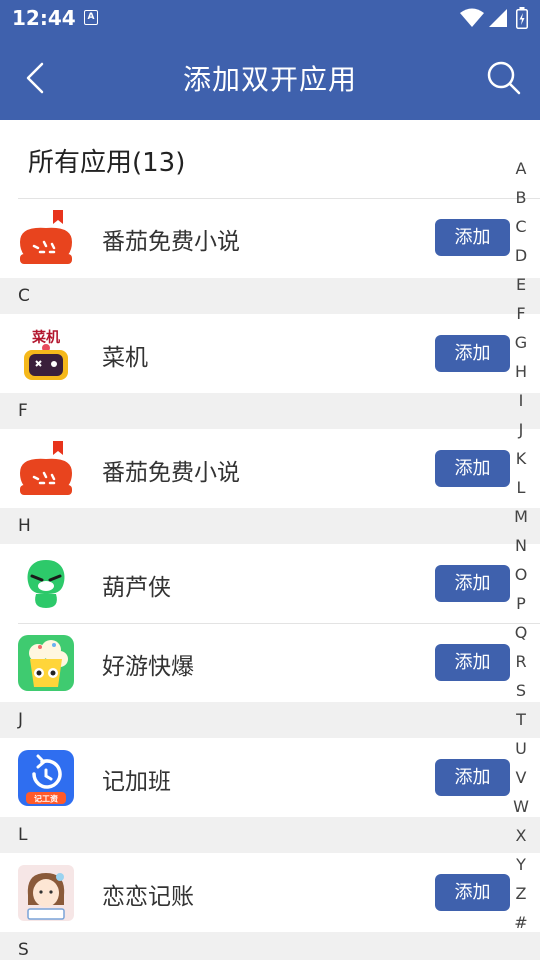 The height and width of the screenshot is (960, 540). Describe the element at coordinates (521, 255) in the screenshot. I see `index-letter: D` at that location.